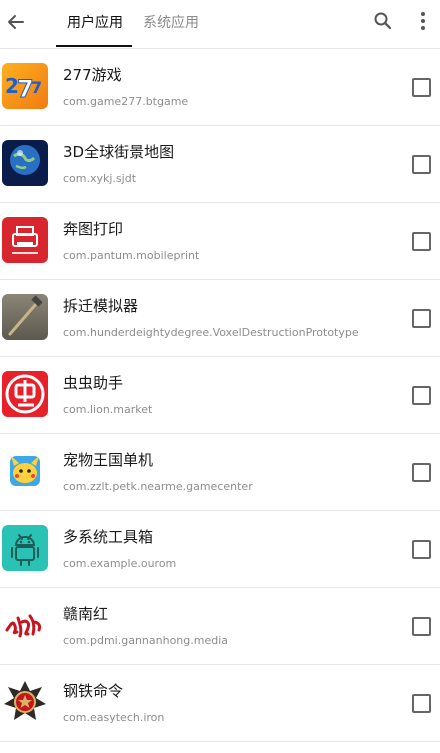 The image size is (440, 753). Describe the element at coordinates (94, 46) in the screenshot. I see `active-tab-indicator` at that location.